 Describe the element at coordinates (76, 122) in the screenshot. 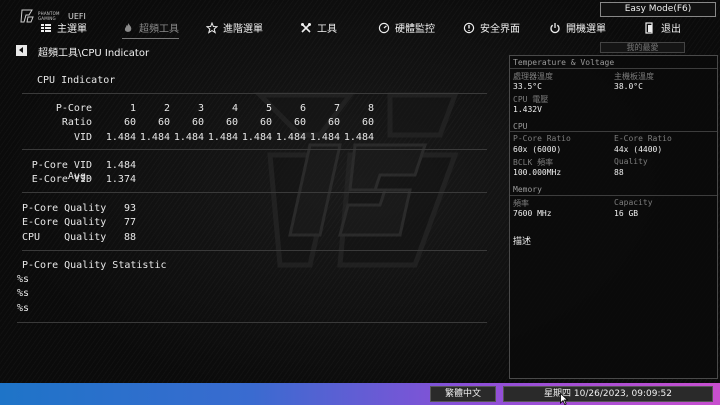

I see `ratio-label: Ratio` at that location.